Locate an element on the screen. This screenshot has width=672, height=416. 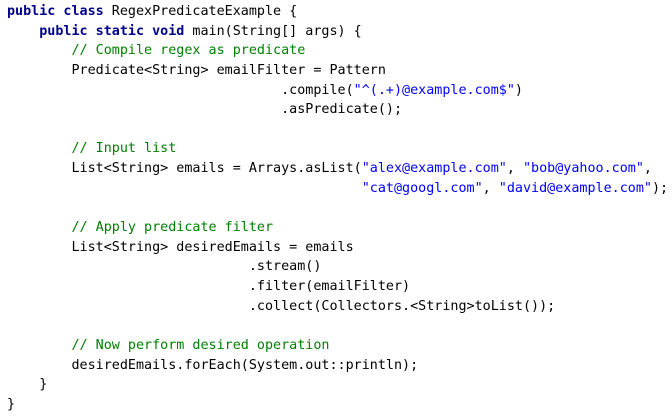
code-line: public class RegexPredicateExample { is located at coordinates (339, 12).